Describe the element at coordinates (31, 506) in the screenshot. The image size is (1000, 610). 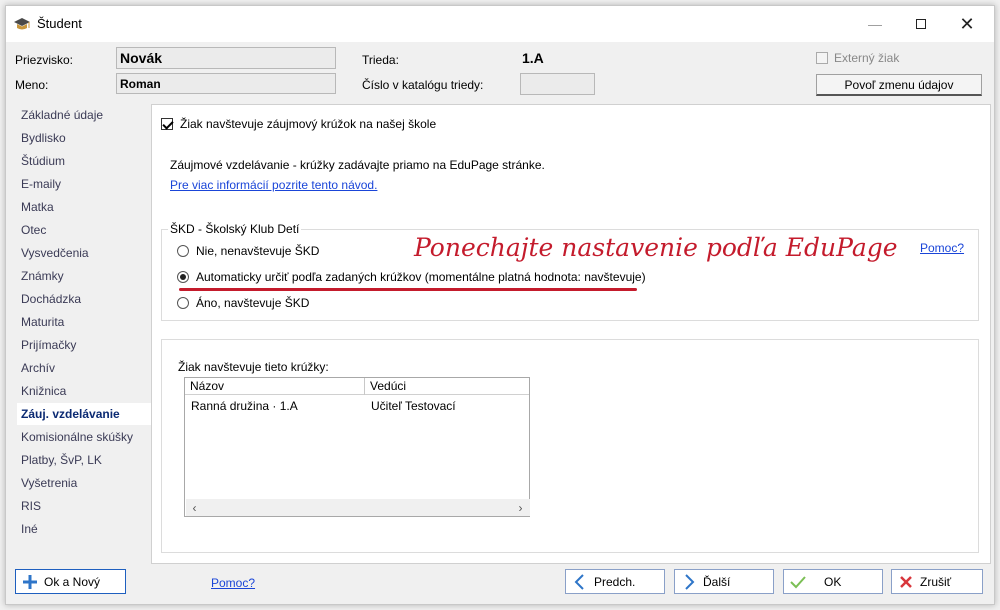
I see `sidebar-item-ris: RIS` at that location.